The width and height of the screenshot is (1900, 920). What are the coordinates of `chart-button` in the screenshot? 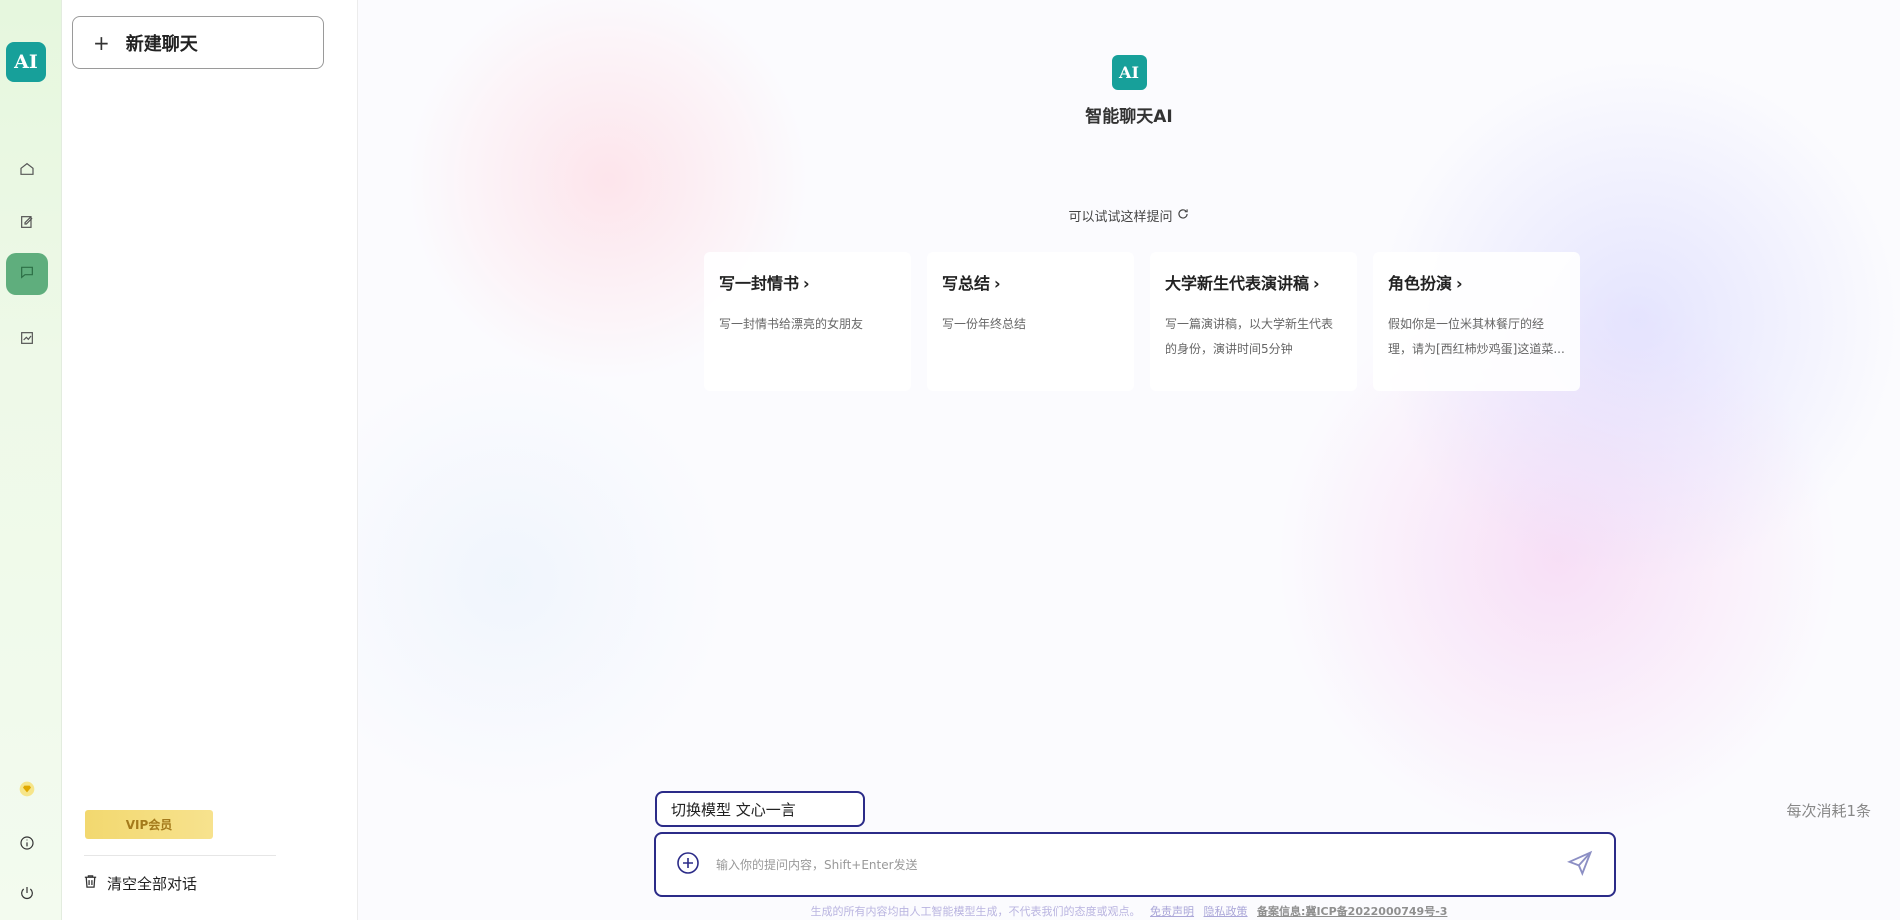 It's located at (27, 340).